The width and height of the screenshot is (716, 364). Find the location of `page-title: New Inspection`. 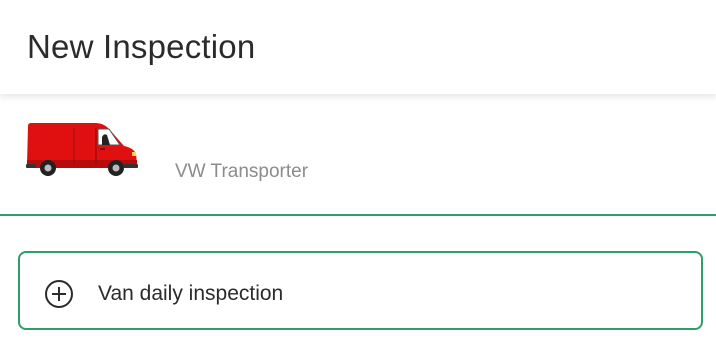

page-title: New Inspection is located at coordinates (141, 46).